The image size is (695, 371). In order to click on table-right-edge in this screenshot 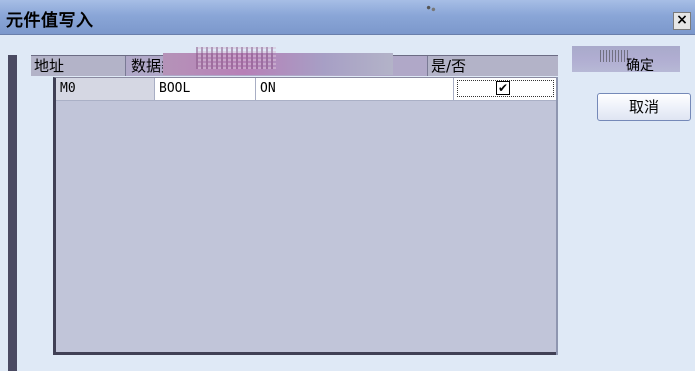, I will do `click(557, 216)`.